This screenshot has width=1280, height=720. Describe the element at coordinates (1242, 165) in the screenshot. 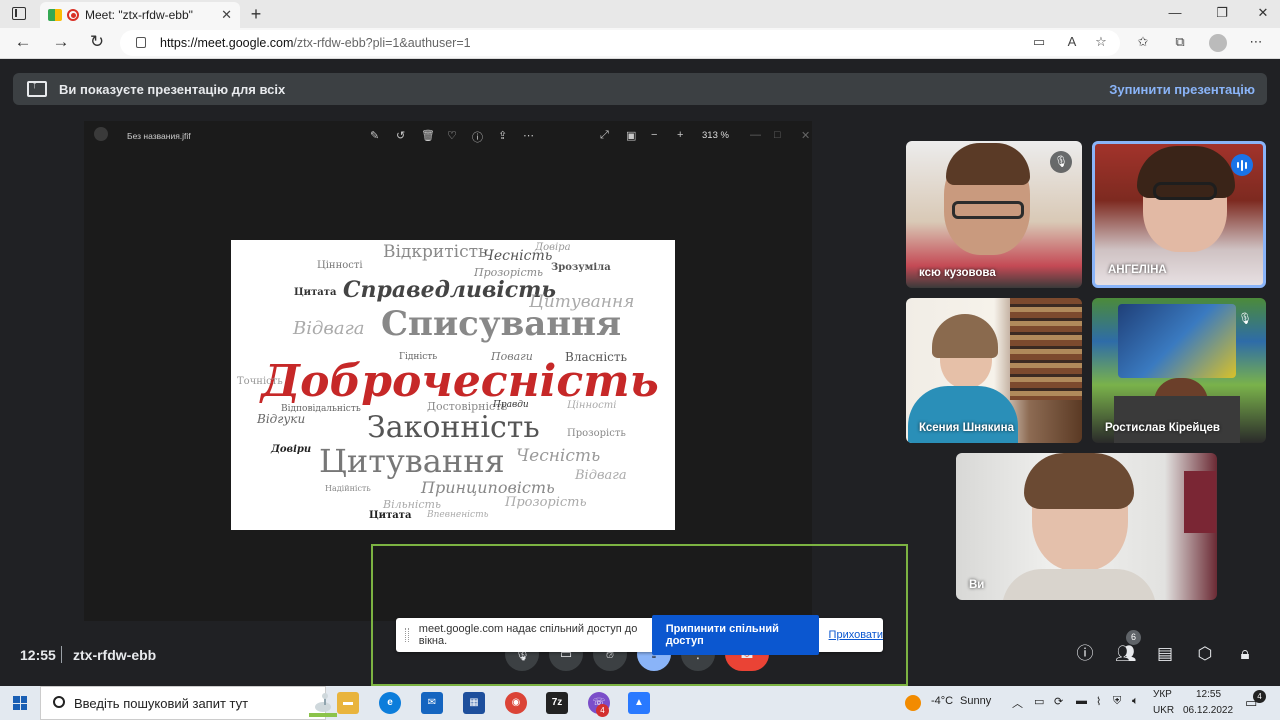

I see `speaking-indicator-icon` at that location.